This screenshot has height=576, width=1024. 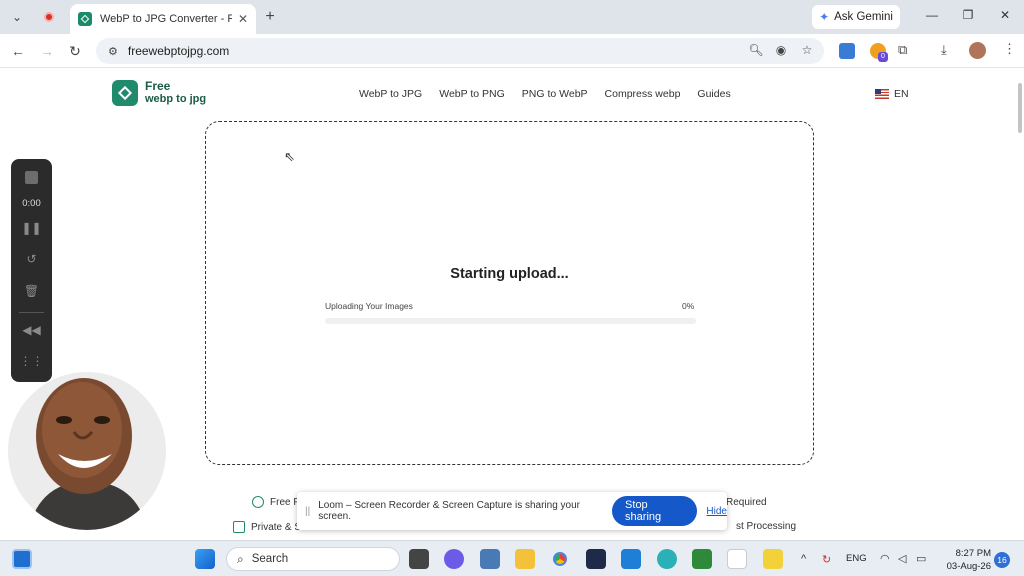 What do you see at coordinates (313, 559) in the screenshot?
I see `taskbar-search: ⌕ Search` at bounding box center [313, 559].